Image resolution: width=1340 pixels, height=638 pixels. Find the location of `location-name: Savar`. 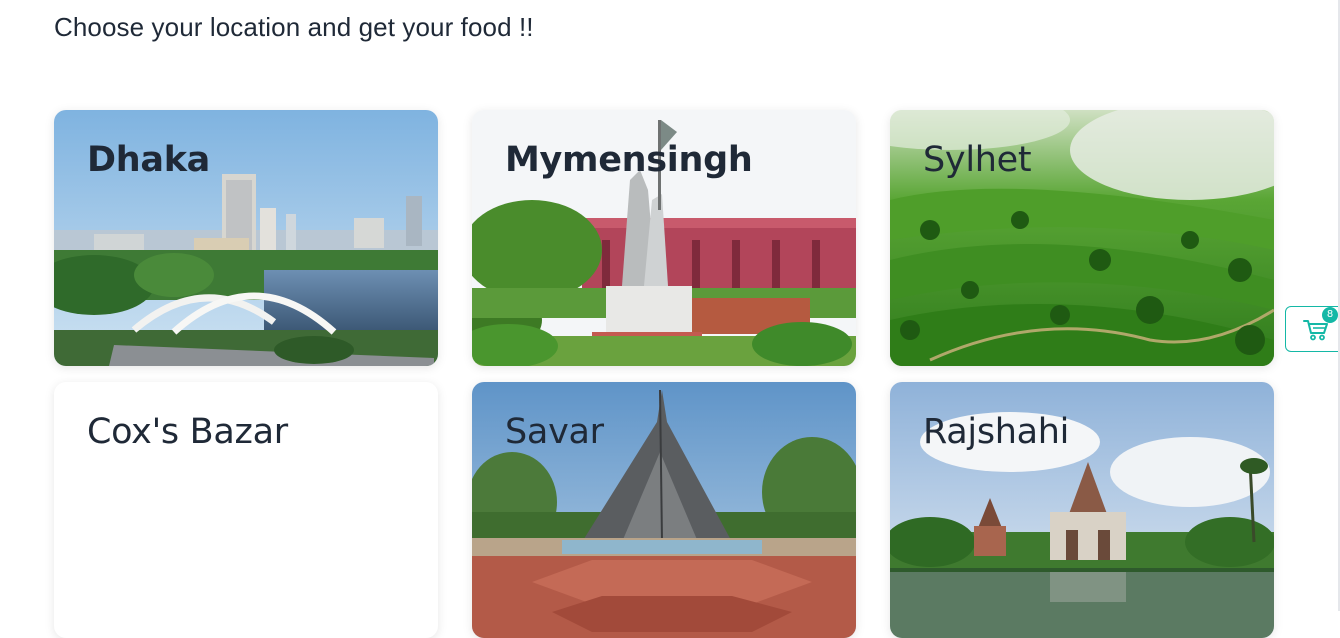

location-name: Savar is located at coordinates (554, 432).